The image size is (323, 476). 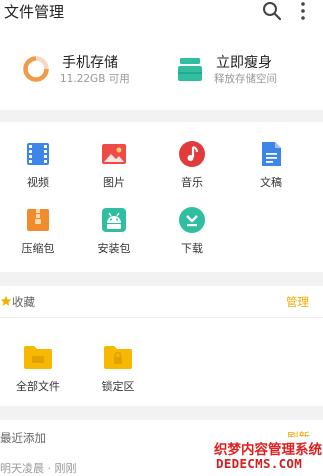 What do you see at coordinates (92, 72) in the screenshot?
I see `phone-storage-card: 手机存储 11.22GB 可用` at bounding box center [92, 72].